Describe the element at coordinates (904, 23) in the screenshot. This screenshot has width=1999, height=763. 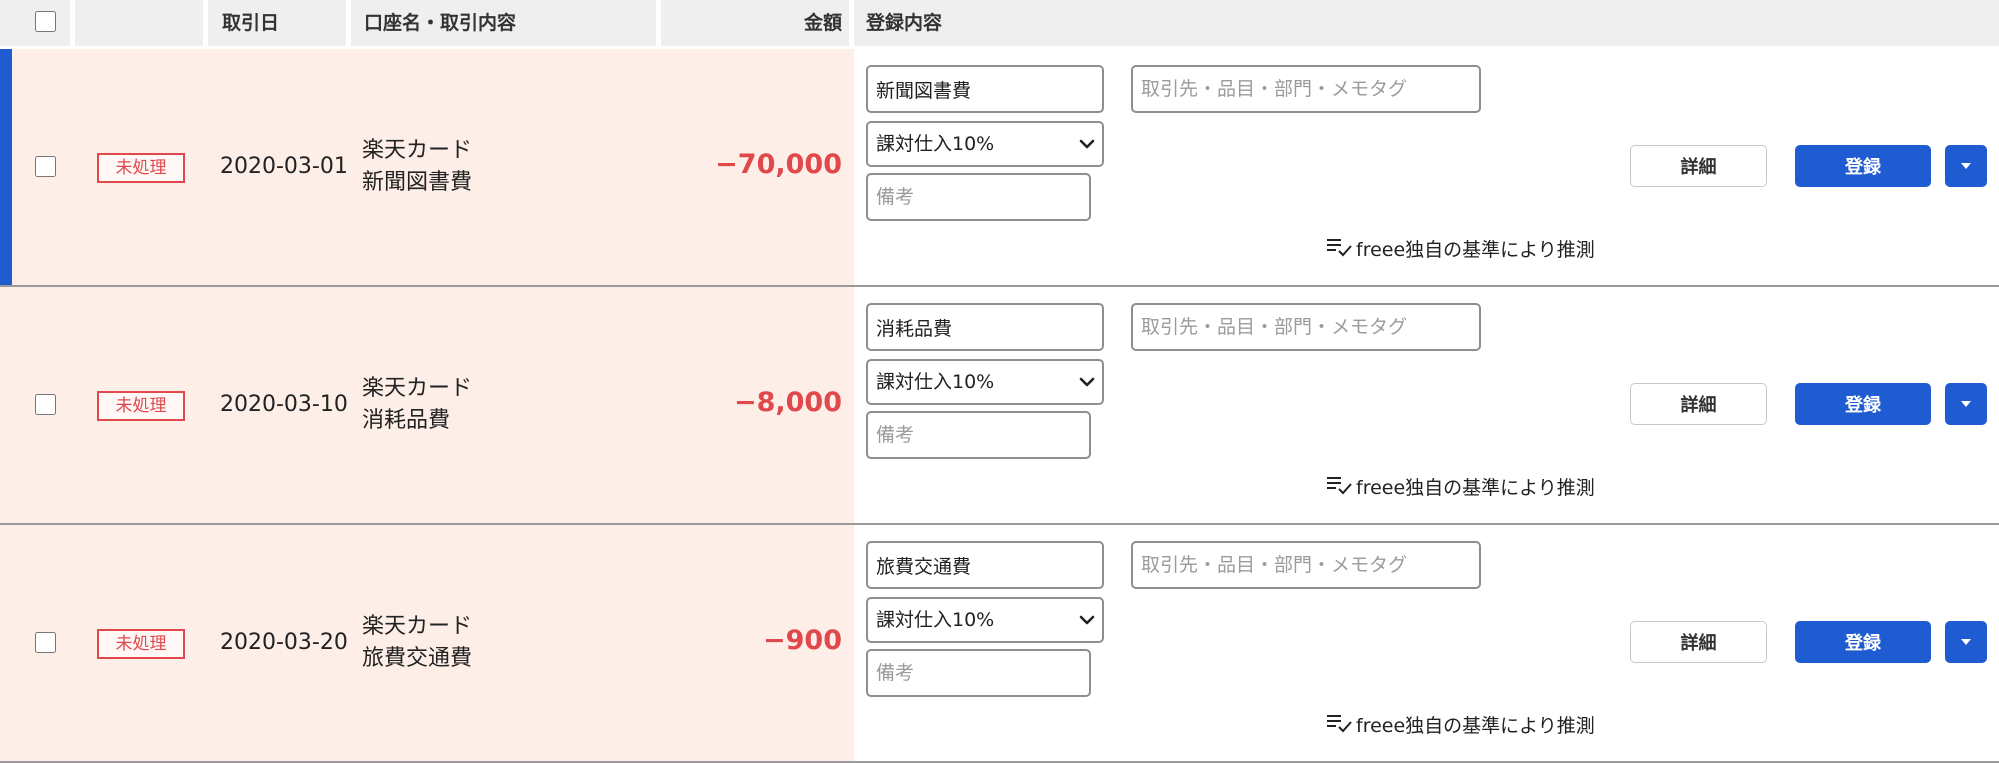
I see `header-registration: 登録内容` at that location.